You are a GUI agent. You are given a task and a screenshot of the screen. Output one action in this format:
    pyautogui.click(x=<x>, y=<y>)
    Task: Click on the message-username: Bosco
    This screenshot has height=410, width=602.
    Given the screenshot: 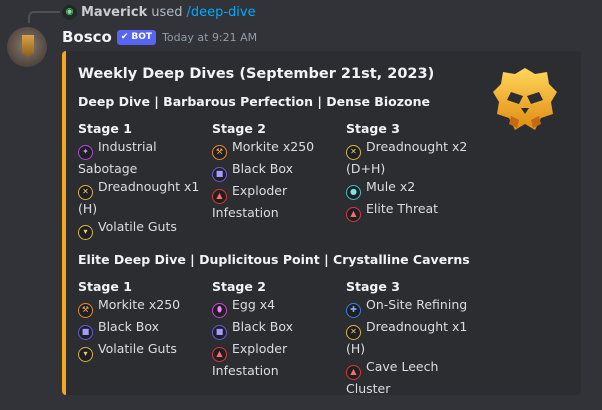 What is the action you would take?
    pyautogui.click(x=87, y=37)
    